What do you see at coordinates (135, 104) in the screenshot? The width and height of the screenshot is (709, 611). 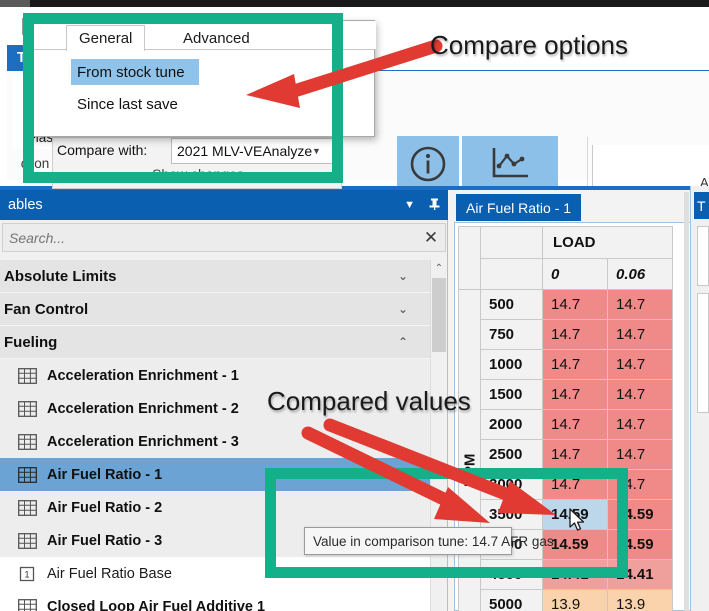 I see `popup-item-since-last-save: Since last save` at bounding box center [135, 104].